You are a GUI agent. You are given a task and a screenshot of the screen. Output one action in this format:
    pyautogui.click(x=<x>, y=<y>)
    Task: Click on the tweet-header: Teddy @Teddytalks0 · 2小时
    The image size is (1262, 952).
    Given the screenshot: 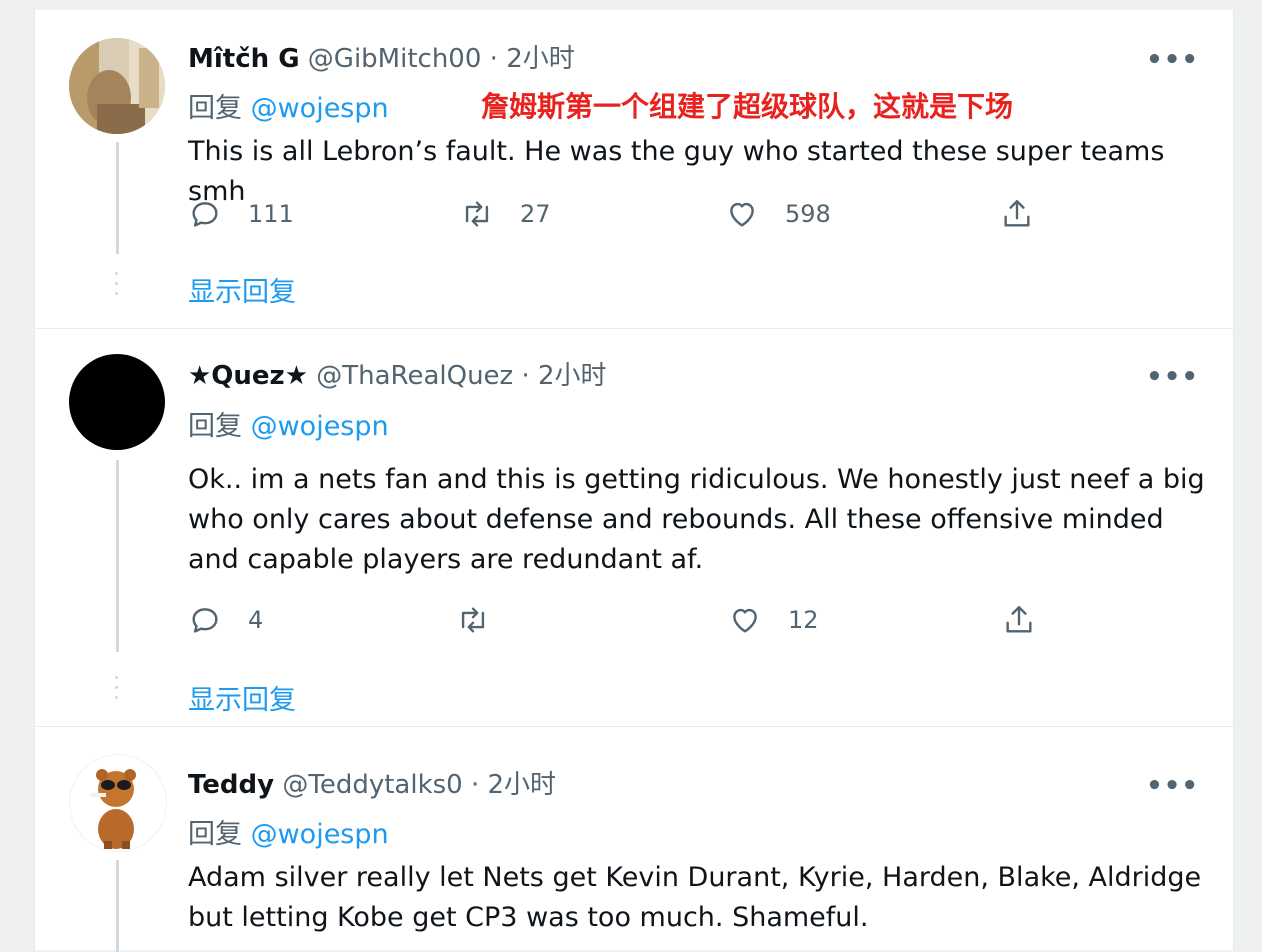 What is the action you would take?
    pyautogui.click(x=372, y=785)
    